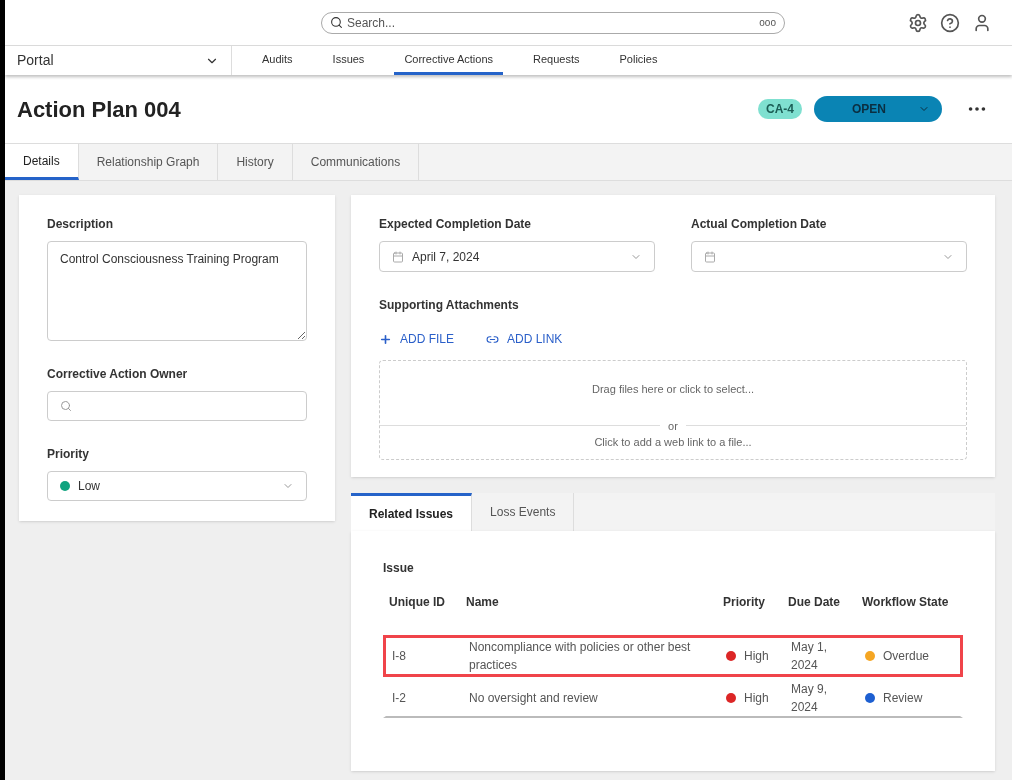  Describe the element at coordinates (399, 656) in the screenshot. I see `table-cell-text: I-8` at that location.